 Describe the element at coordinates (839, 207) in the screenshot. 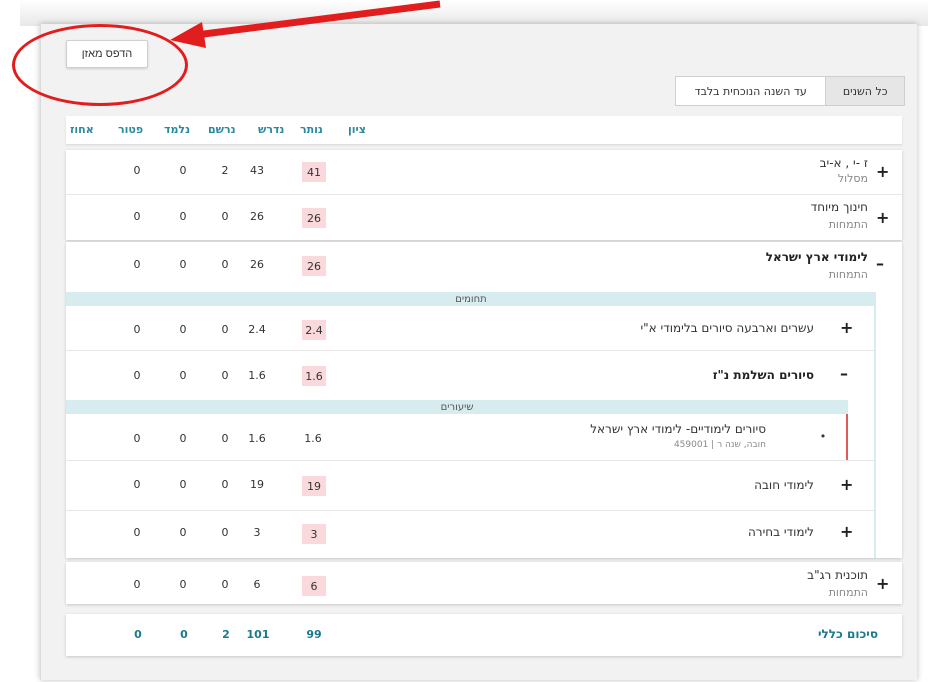

I see `row-title: חינוך מיוחד` at that location.